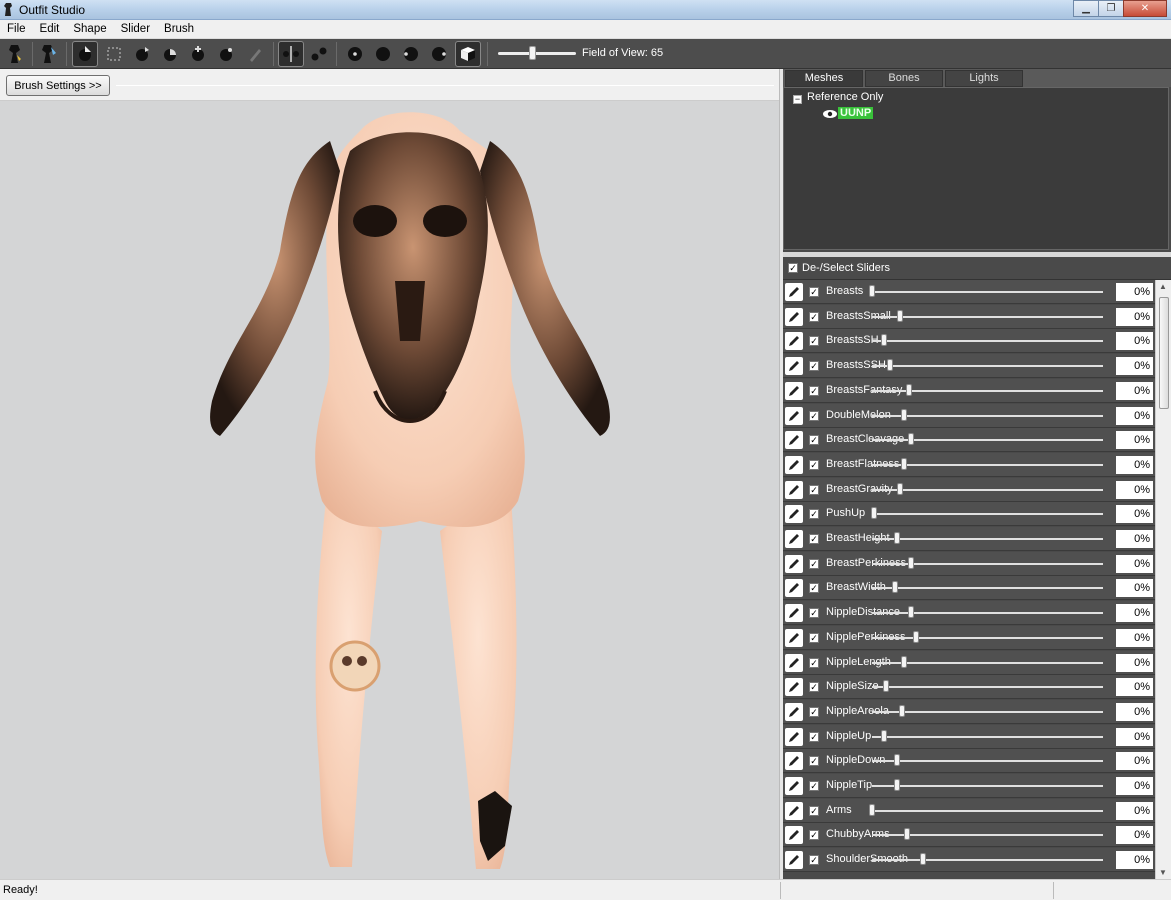 The width and height of the screenshot is (1171, 900). What do you see at coordinates (1163, 872) in the screenshot?
I see `scroll-down-icon: ▼` at bounding box center [1163, 872].